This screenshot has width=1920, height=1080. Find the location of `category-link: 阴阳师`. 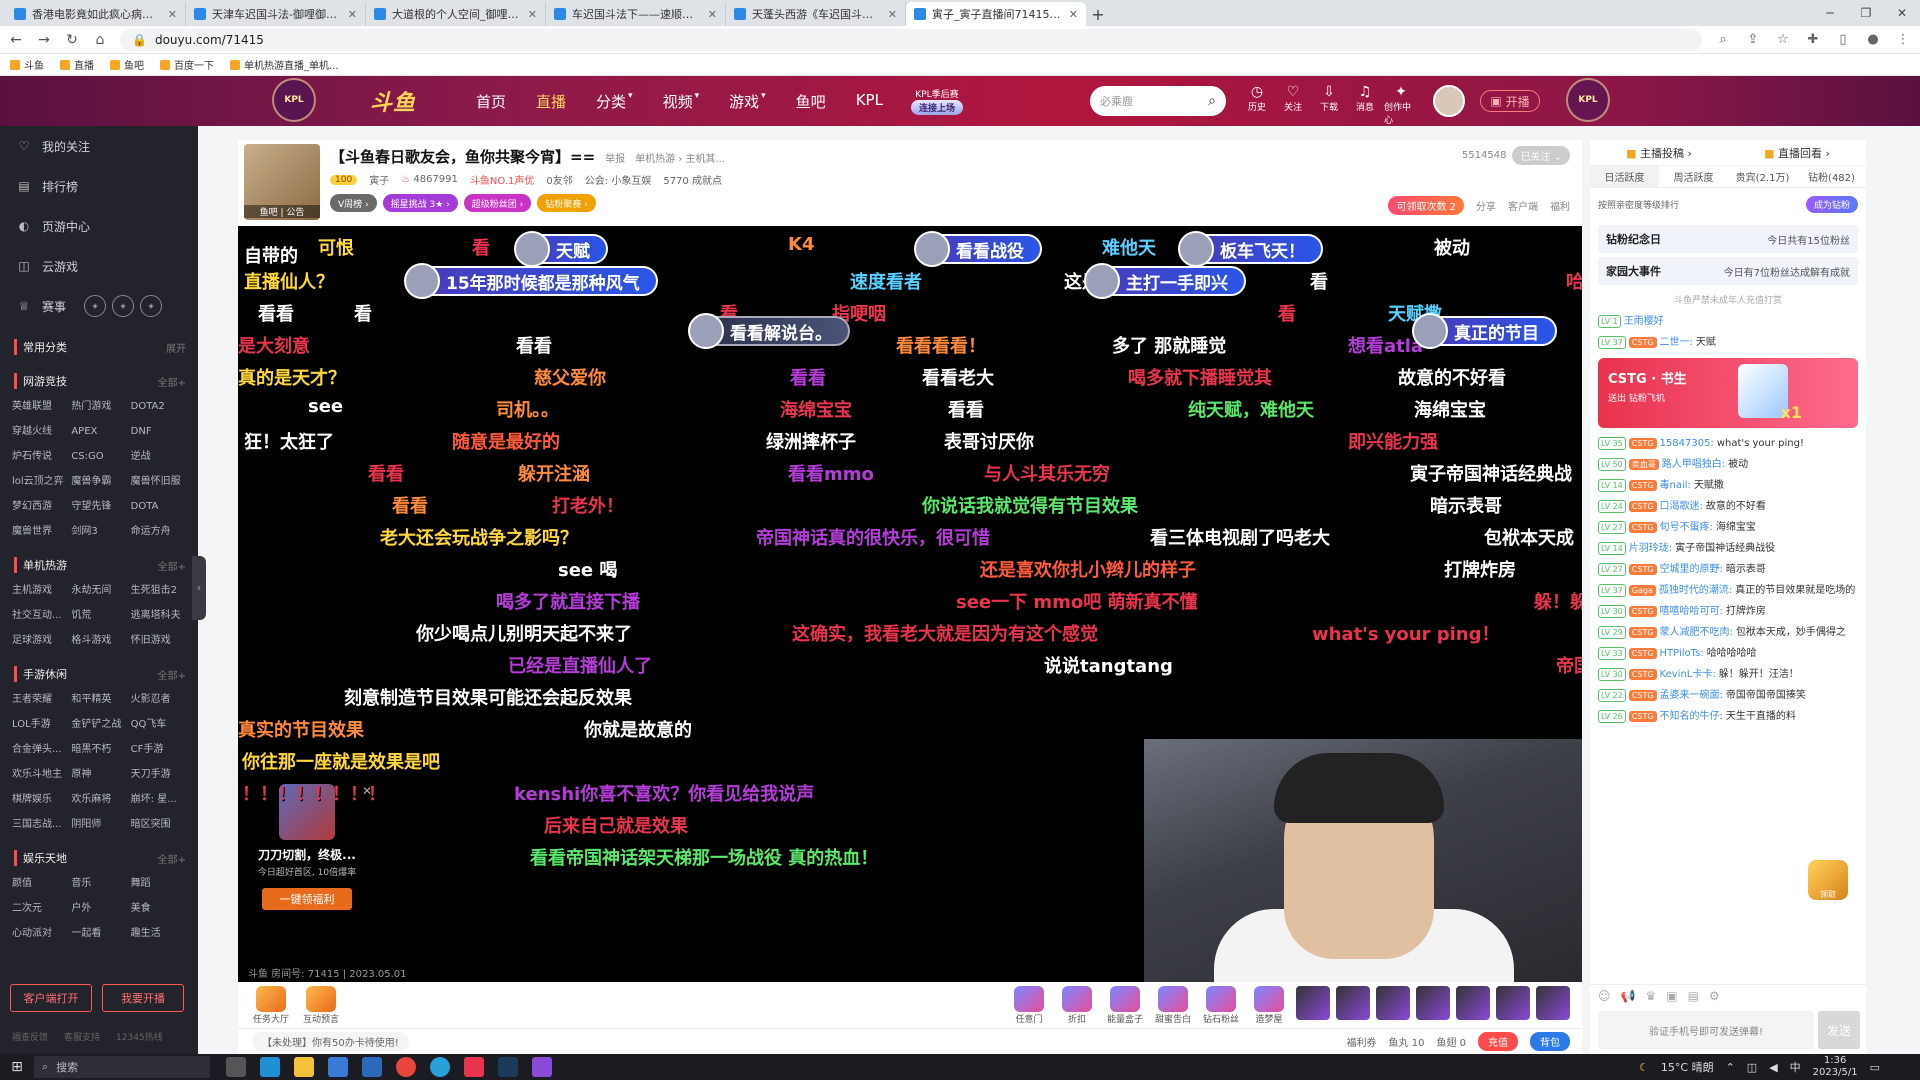

category-link: 阴阳师 is located at coordinates (100, 824).